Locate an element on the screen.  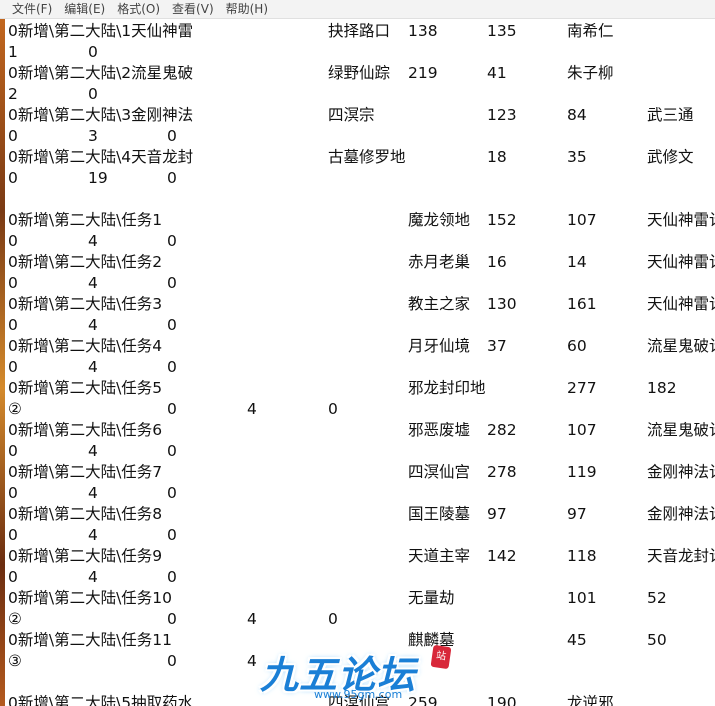
menu-edit: 编辑(E) is located at coordinates (84, 9).